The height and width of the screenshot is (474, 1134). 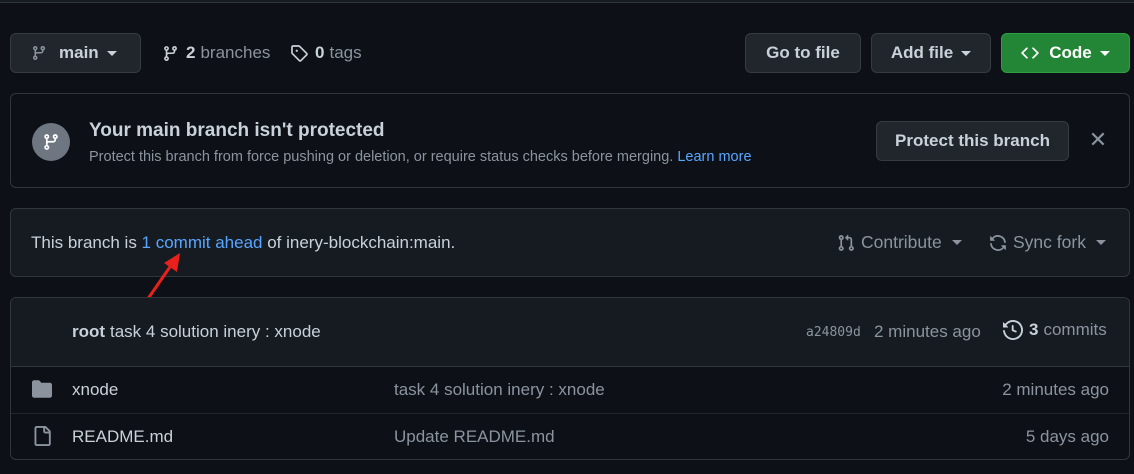 I want to click on branches-link: 2 branches, so click(x=216, y=53).